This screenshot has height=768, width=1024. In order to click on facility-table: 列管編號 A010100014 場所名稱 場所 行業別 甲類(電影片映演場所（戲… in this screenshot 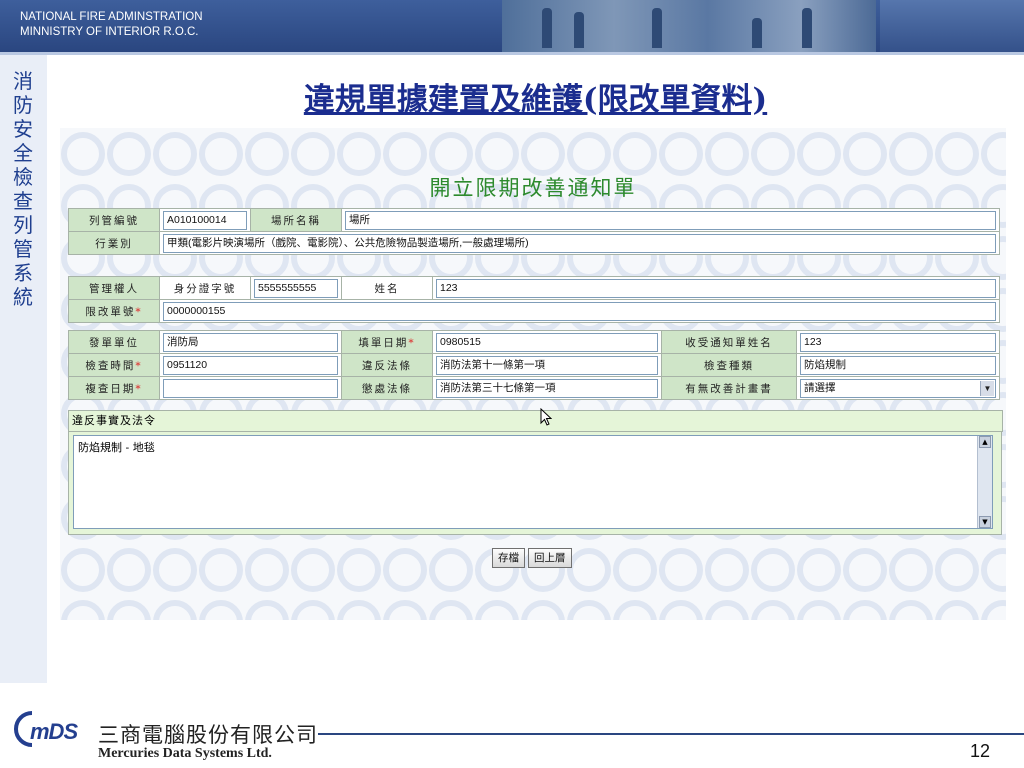, I will do `click(534, 231)`.